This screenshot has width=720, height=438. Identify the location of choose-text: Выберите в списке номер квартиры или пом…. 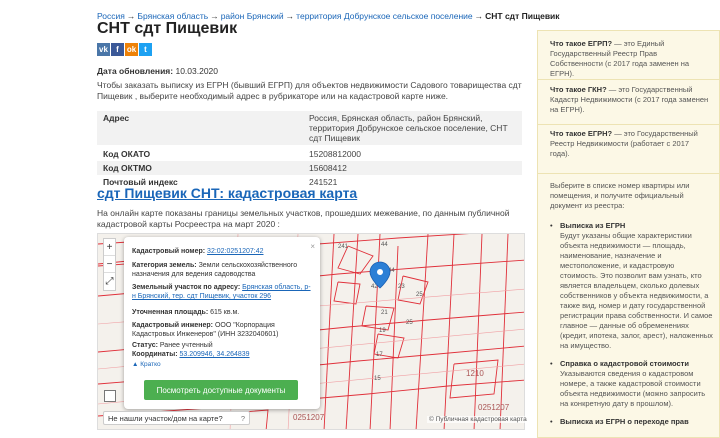
(620, 195).